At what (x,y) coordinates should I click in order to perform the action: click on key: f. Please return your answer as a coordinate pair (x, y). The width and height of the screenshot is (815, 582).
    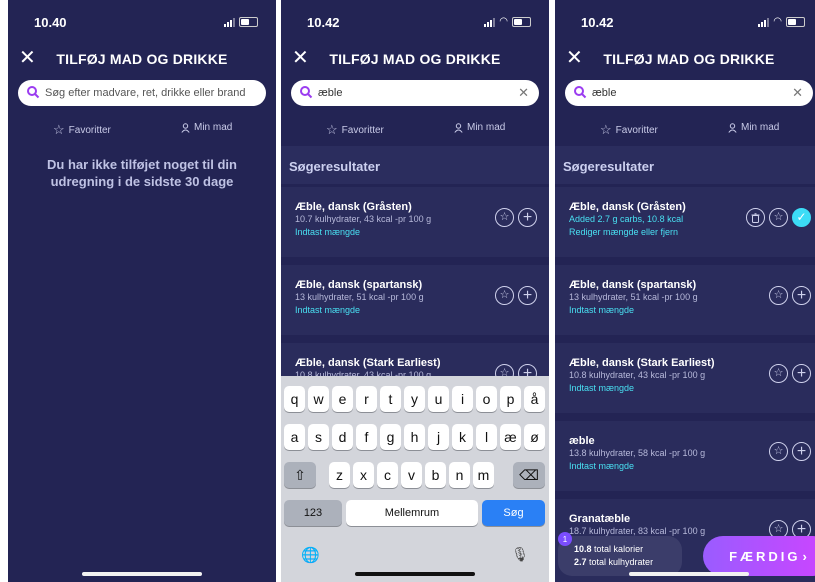
    Looking at the image, I should click on (366, 437).